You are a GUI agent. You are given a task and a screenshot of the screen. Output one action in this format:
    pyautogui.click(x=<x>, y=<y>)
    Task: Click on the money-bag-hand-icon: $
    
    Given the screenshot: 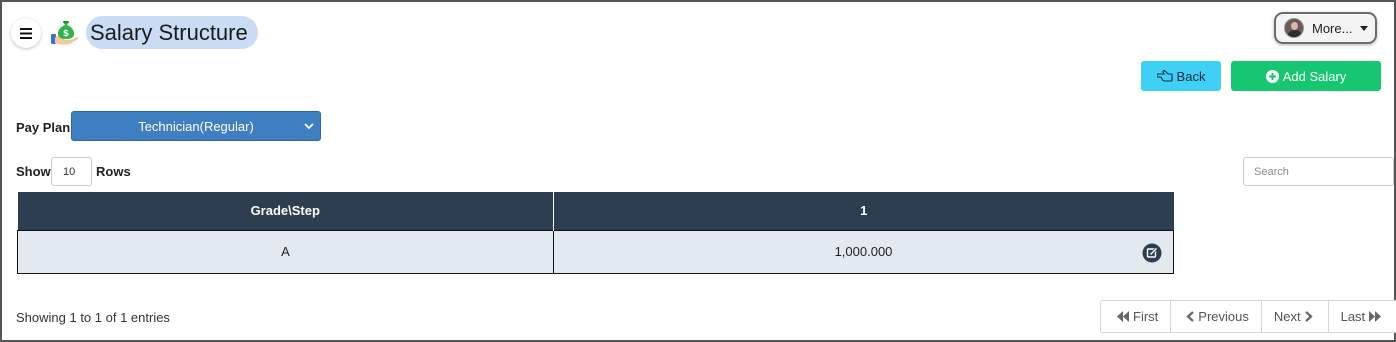 What is the action you would take?
    pyautogui.click(x=65, y=33)
    